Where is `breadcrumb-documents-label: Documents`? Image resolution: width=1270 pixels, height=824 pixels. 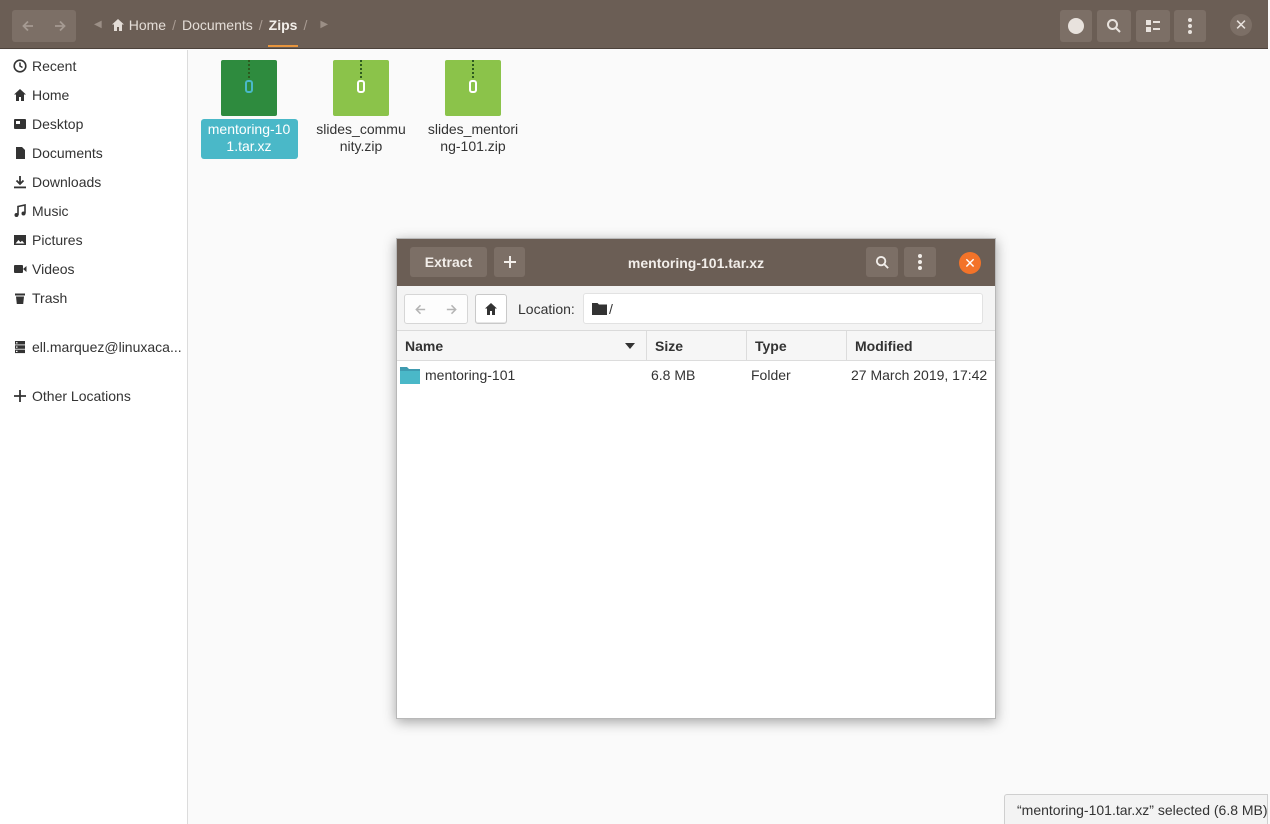
breadcrumb-documents-label: Documents is located at coordinates (217, 24).